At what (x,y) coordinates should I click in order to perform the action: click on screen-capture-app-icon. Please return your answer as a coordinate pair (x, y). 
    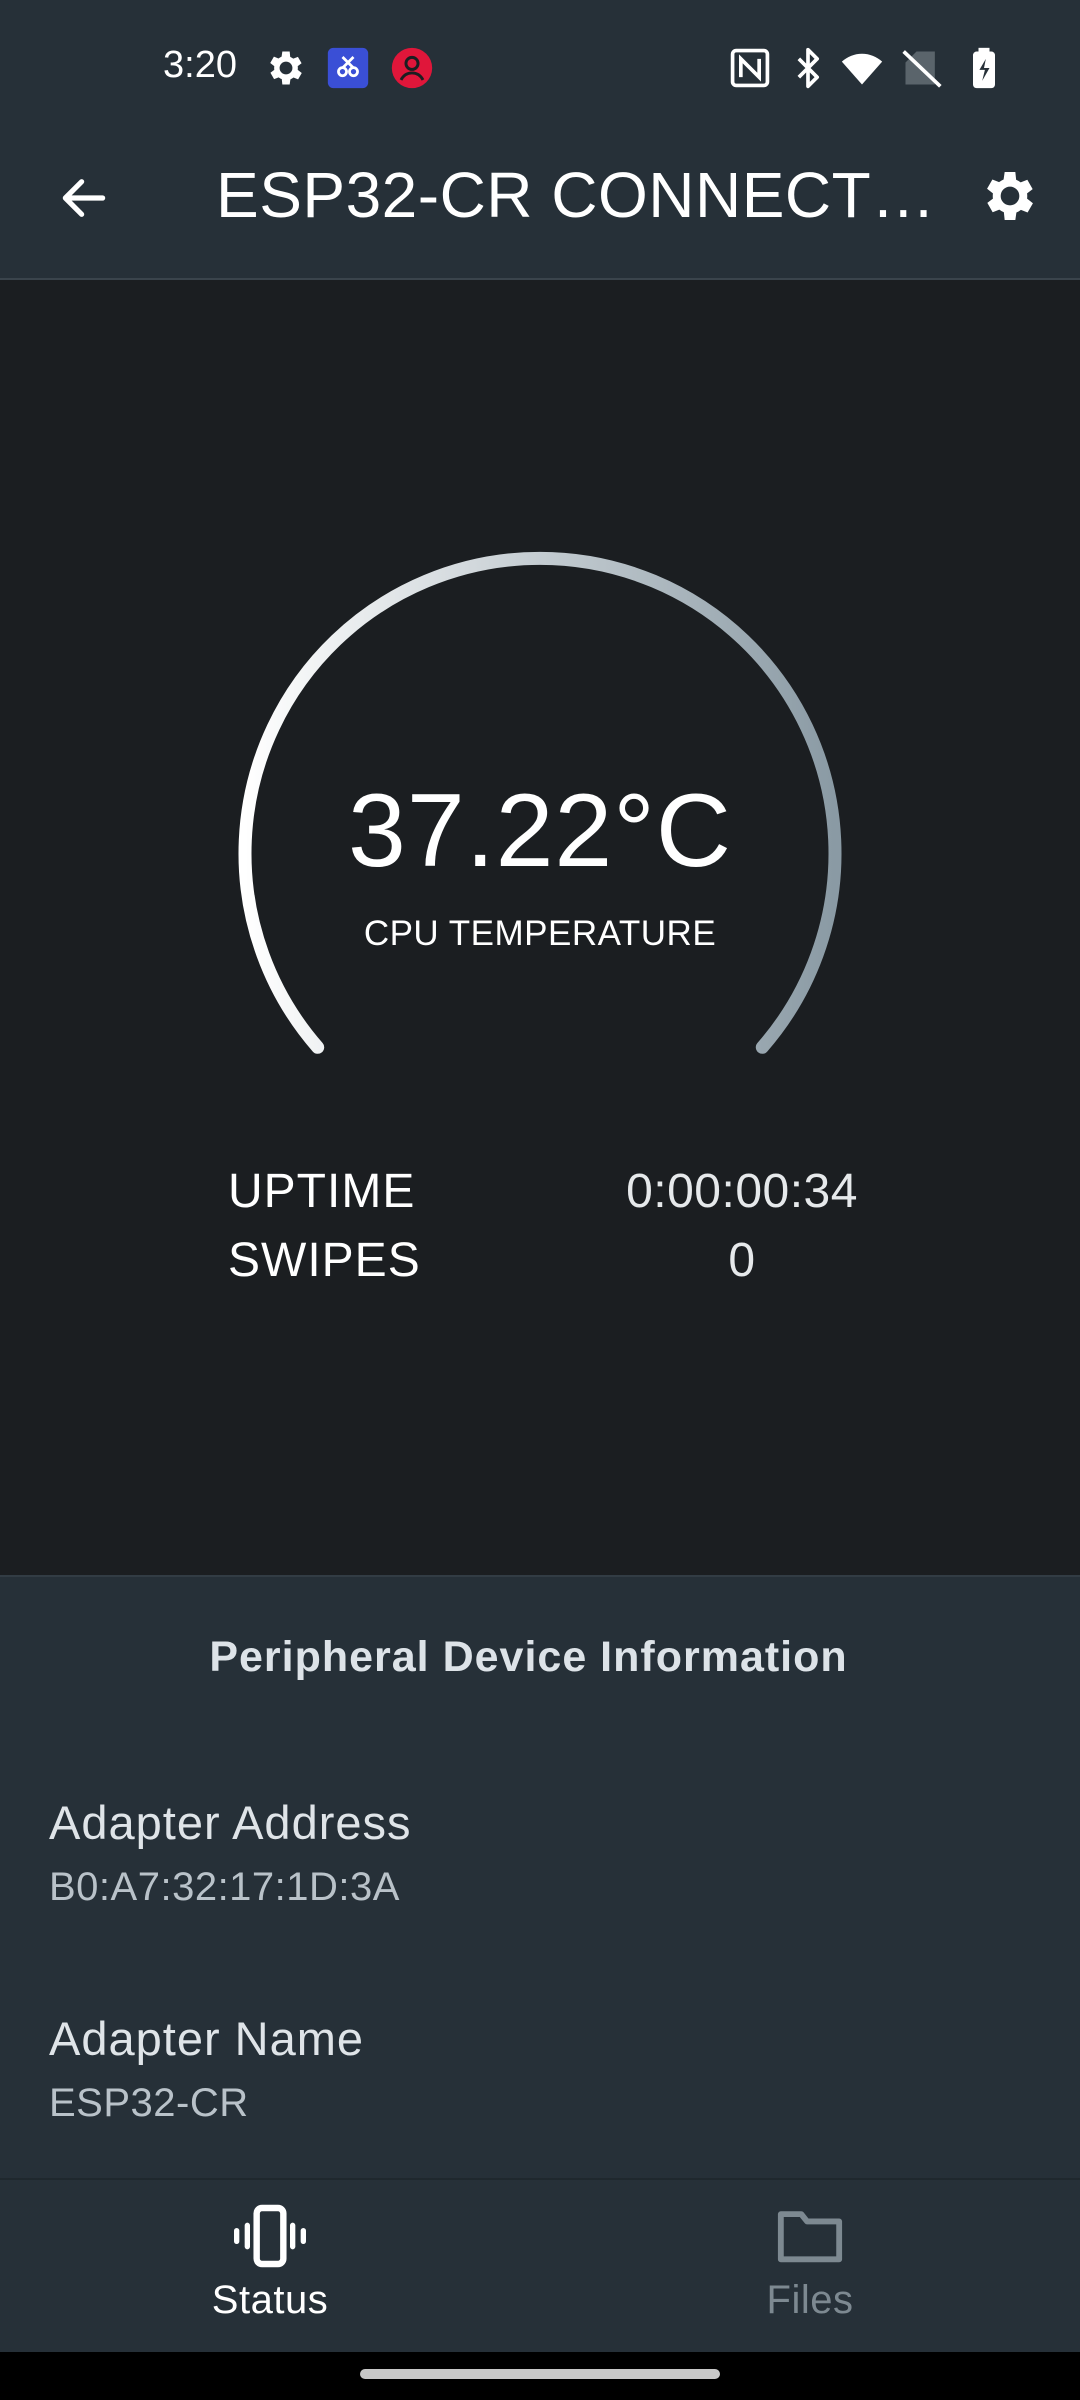
    Looking at the image, I should click on (348, 68).